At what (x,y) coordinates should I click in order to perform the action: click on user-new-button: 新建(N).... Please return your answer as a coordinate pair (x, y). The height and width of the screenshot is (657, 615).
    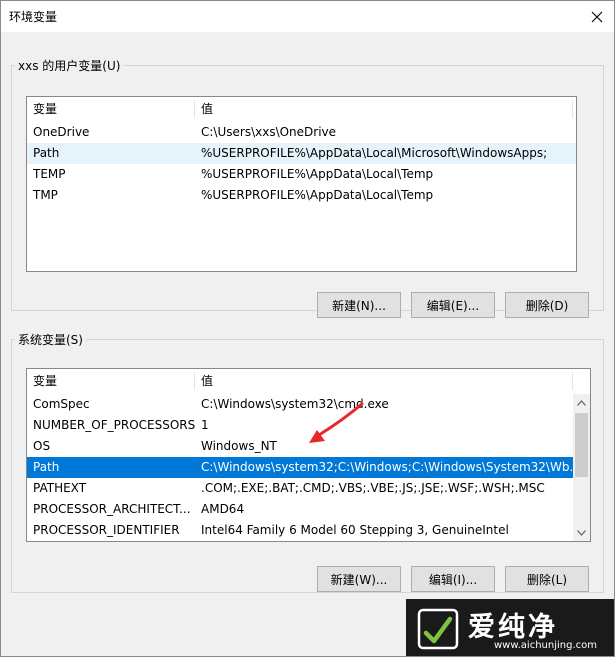
    Looking at the image, I should click on (359, 305).